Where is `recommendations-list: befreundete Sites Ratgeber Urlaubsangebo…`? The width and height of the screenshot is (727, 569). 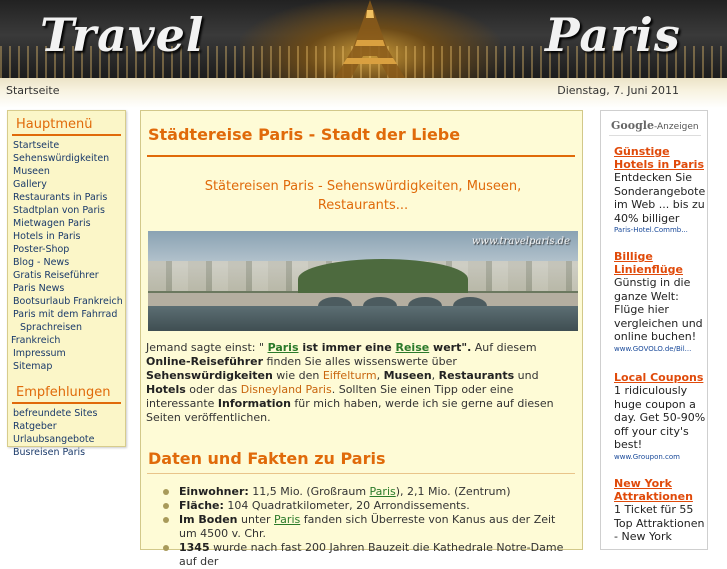
recommendations-list: befreundete Sites Ratgeber Urlaubsangebo… is located at coordinates (66, 433).